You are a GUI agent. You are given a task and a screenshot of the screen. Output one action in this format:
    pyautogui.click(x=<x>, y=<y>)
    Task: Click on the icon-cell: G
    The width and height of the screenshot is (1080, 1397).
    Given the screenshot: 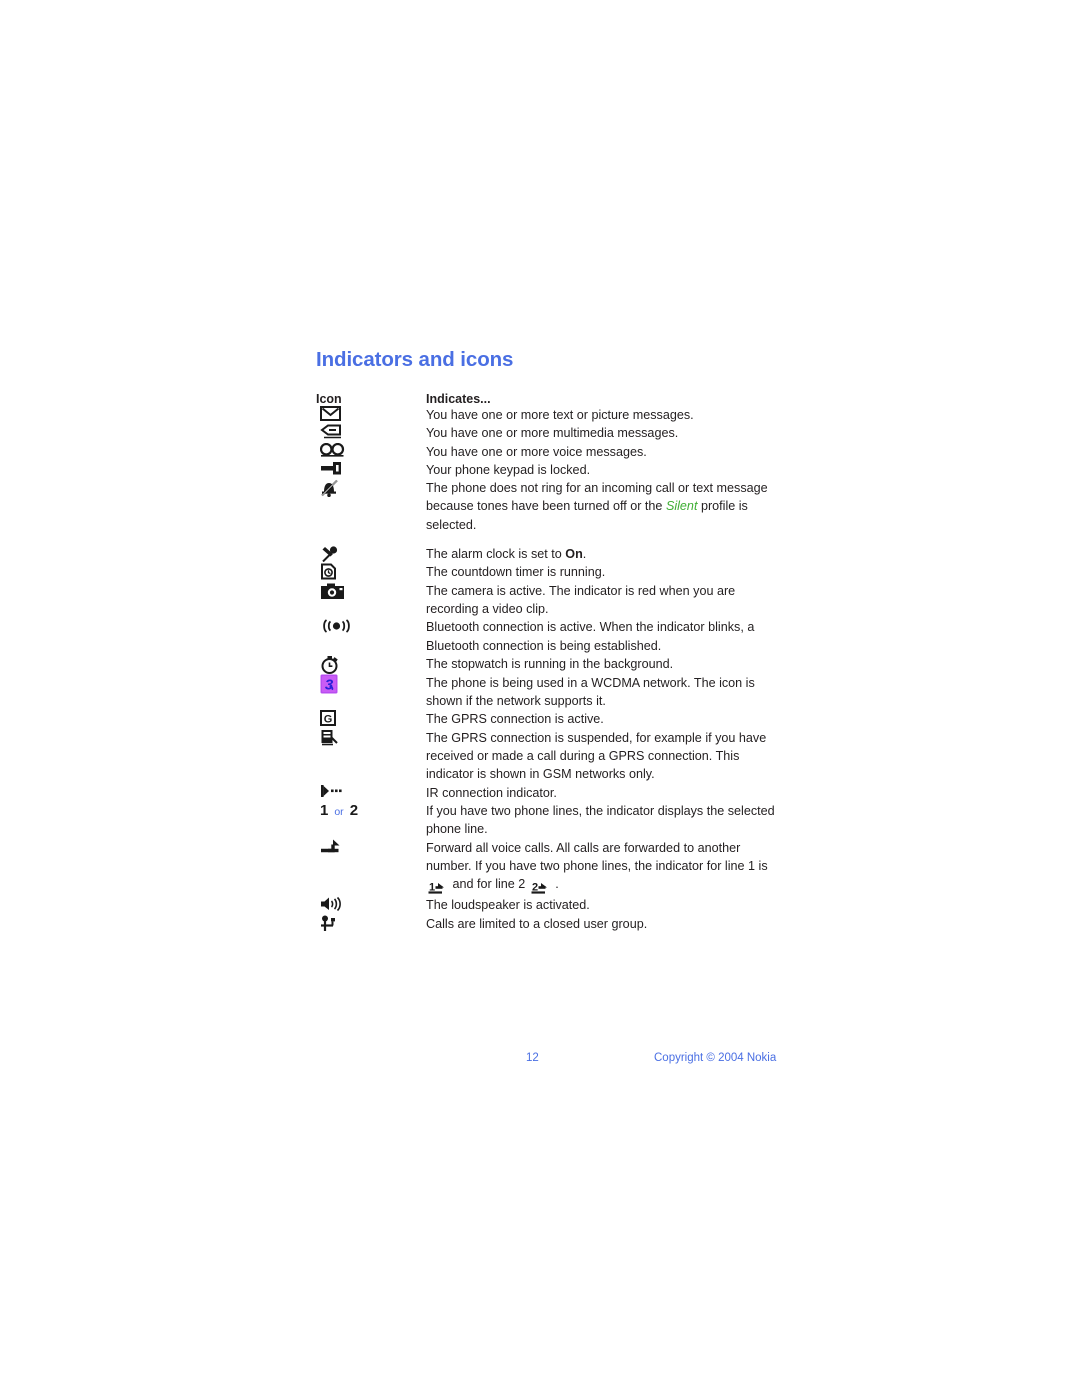 What is the action you would take?
    pyautogui.click(x=371, y=719)
    